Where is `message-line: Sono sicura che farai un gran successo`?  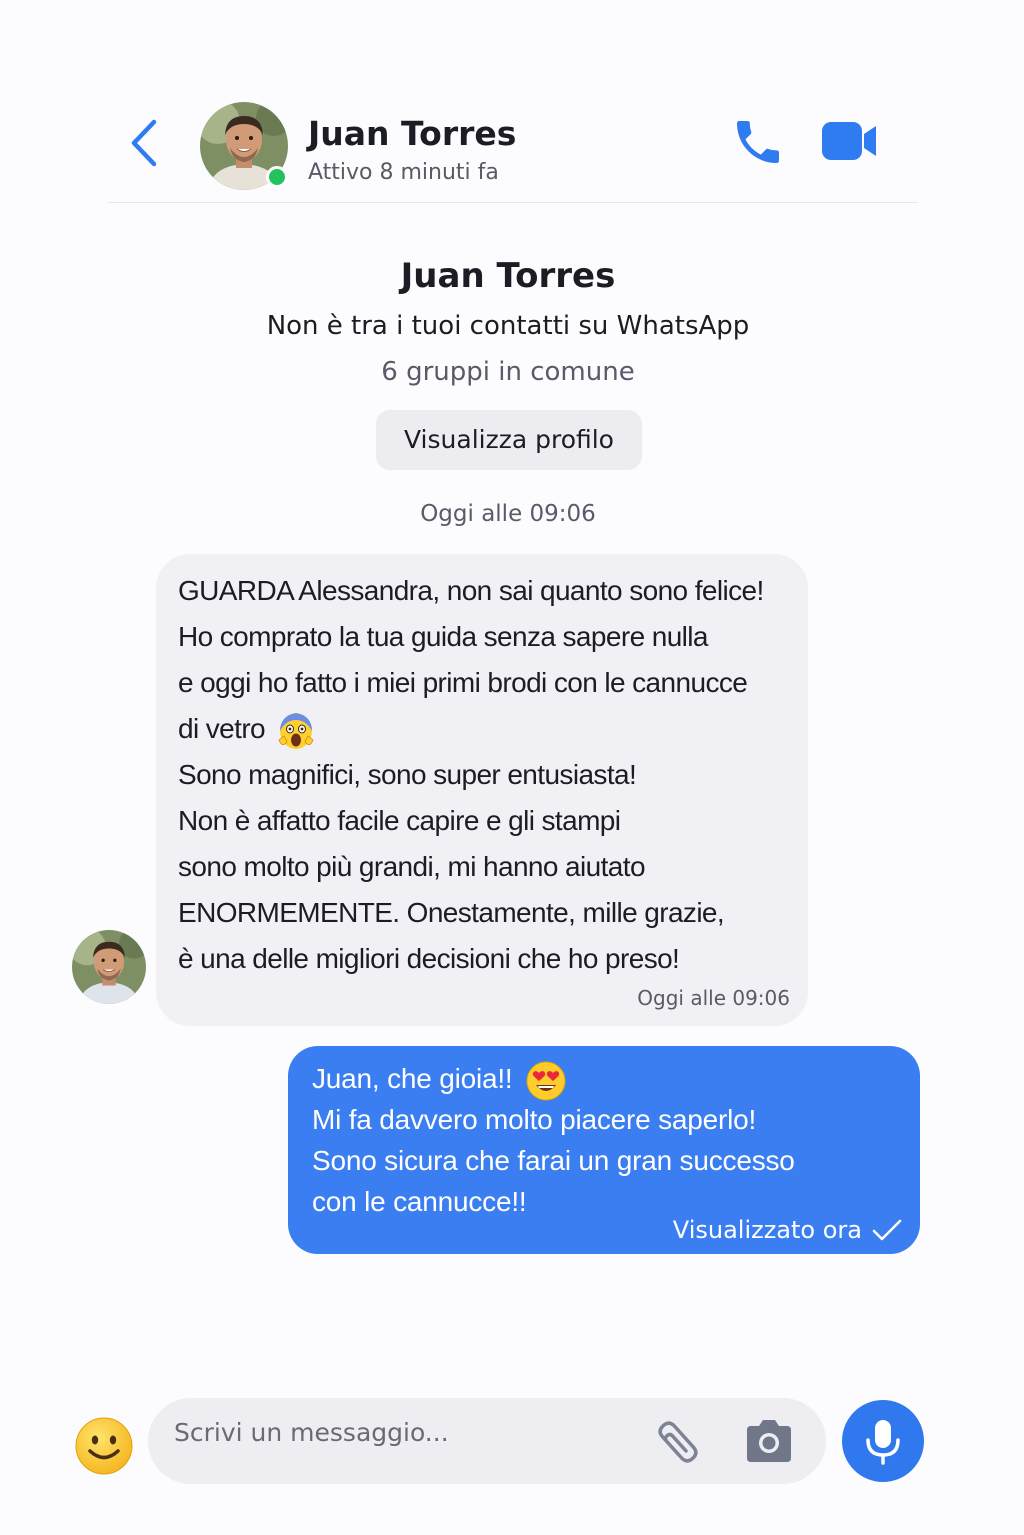 message-line: Sono sicura che farai un gran successo is located at coordinates (553, 1160).